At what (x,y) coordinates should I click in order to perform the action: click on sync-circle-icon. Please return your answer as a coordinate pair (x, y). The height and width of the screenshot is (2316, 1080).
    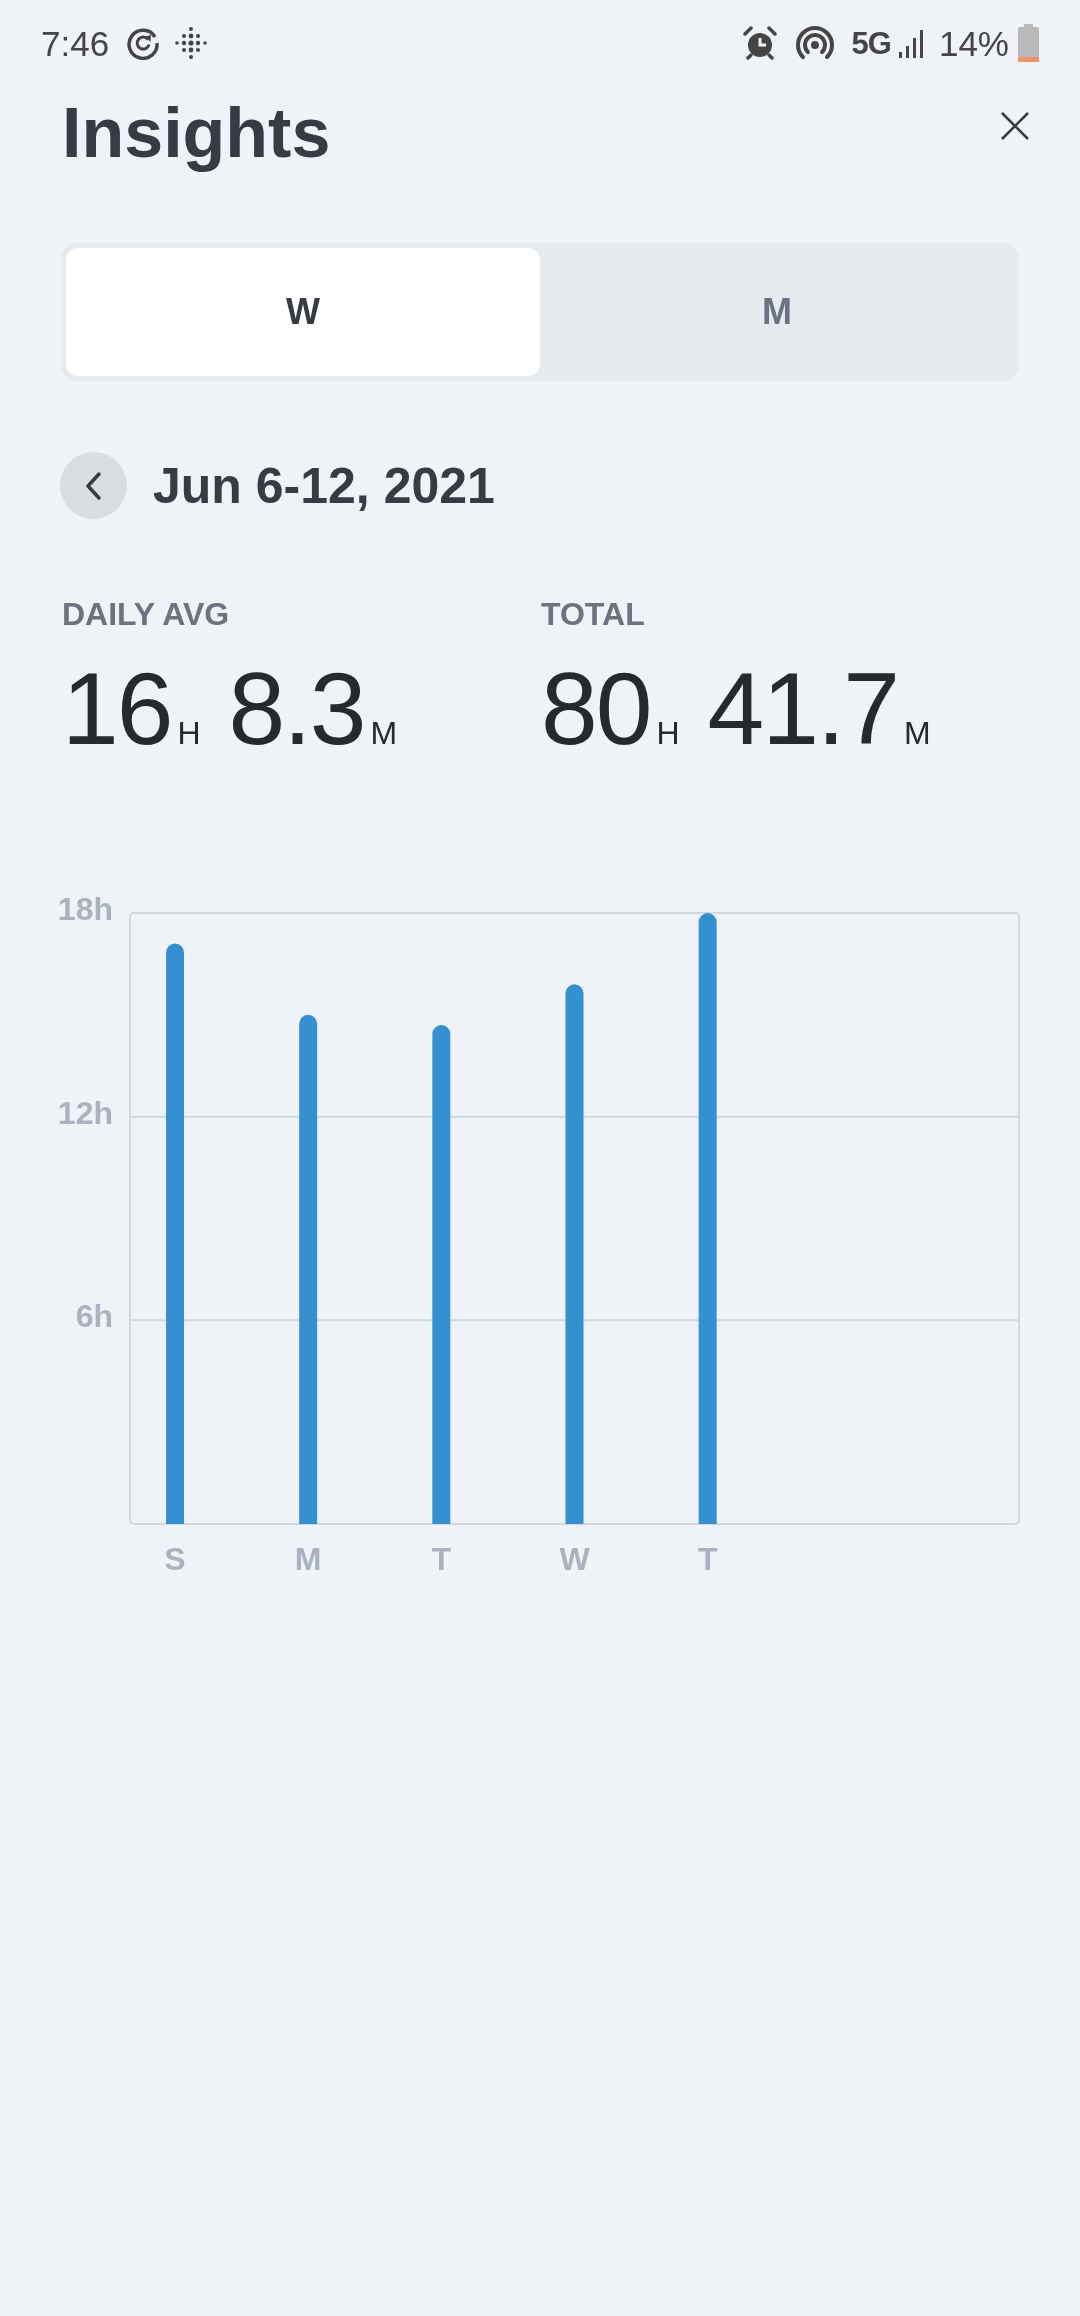
    Looking at the image, I should click on (143, 43).